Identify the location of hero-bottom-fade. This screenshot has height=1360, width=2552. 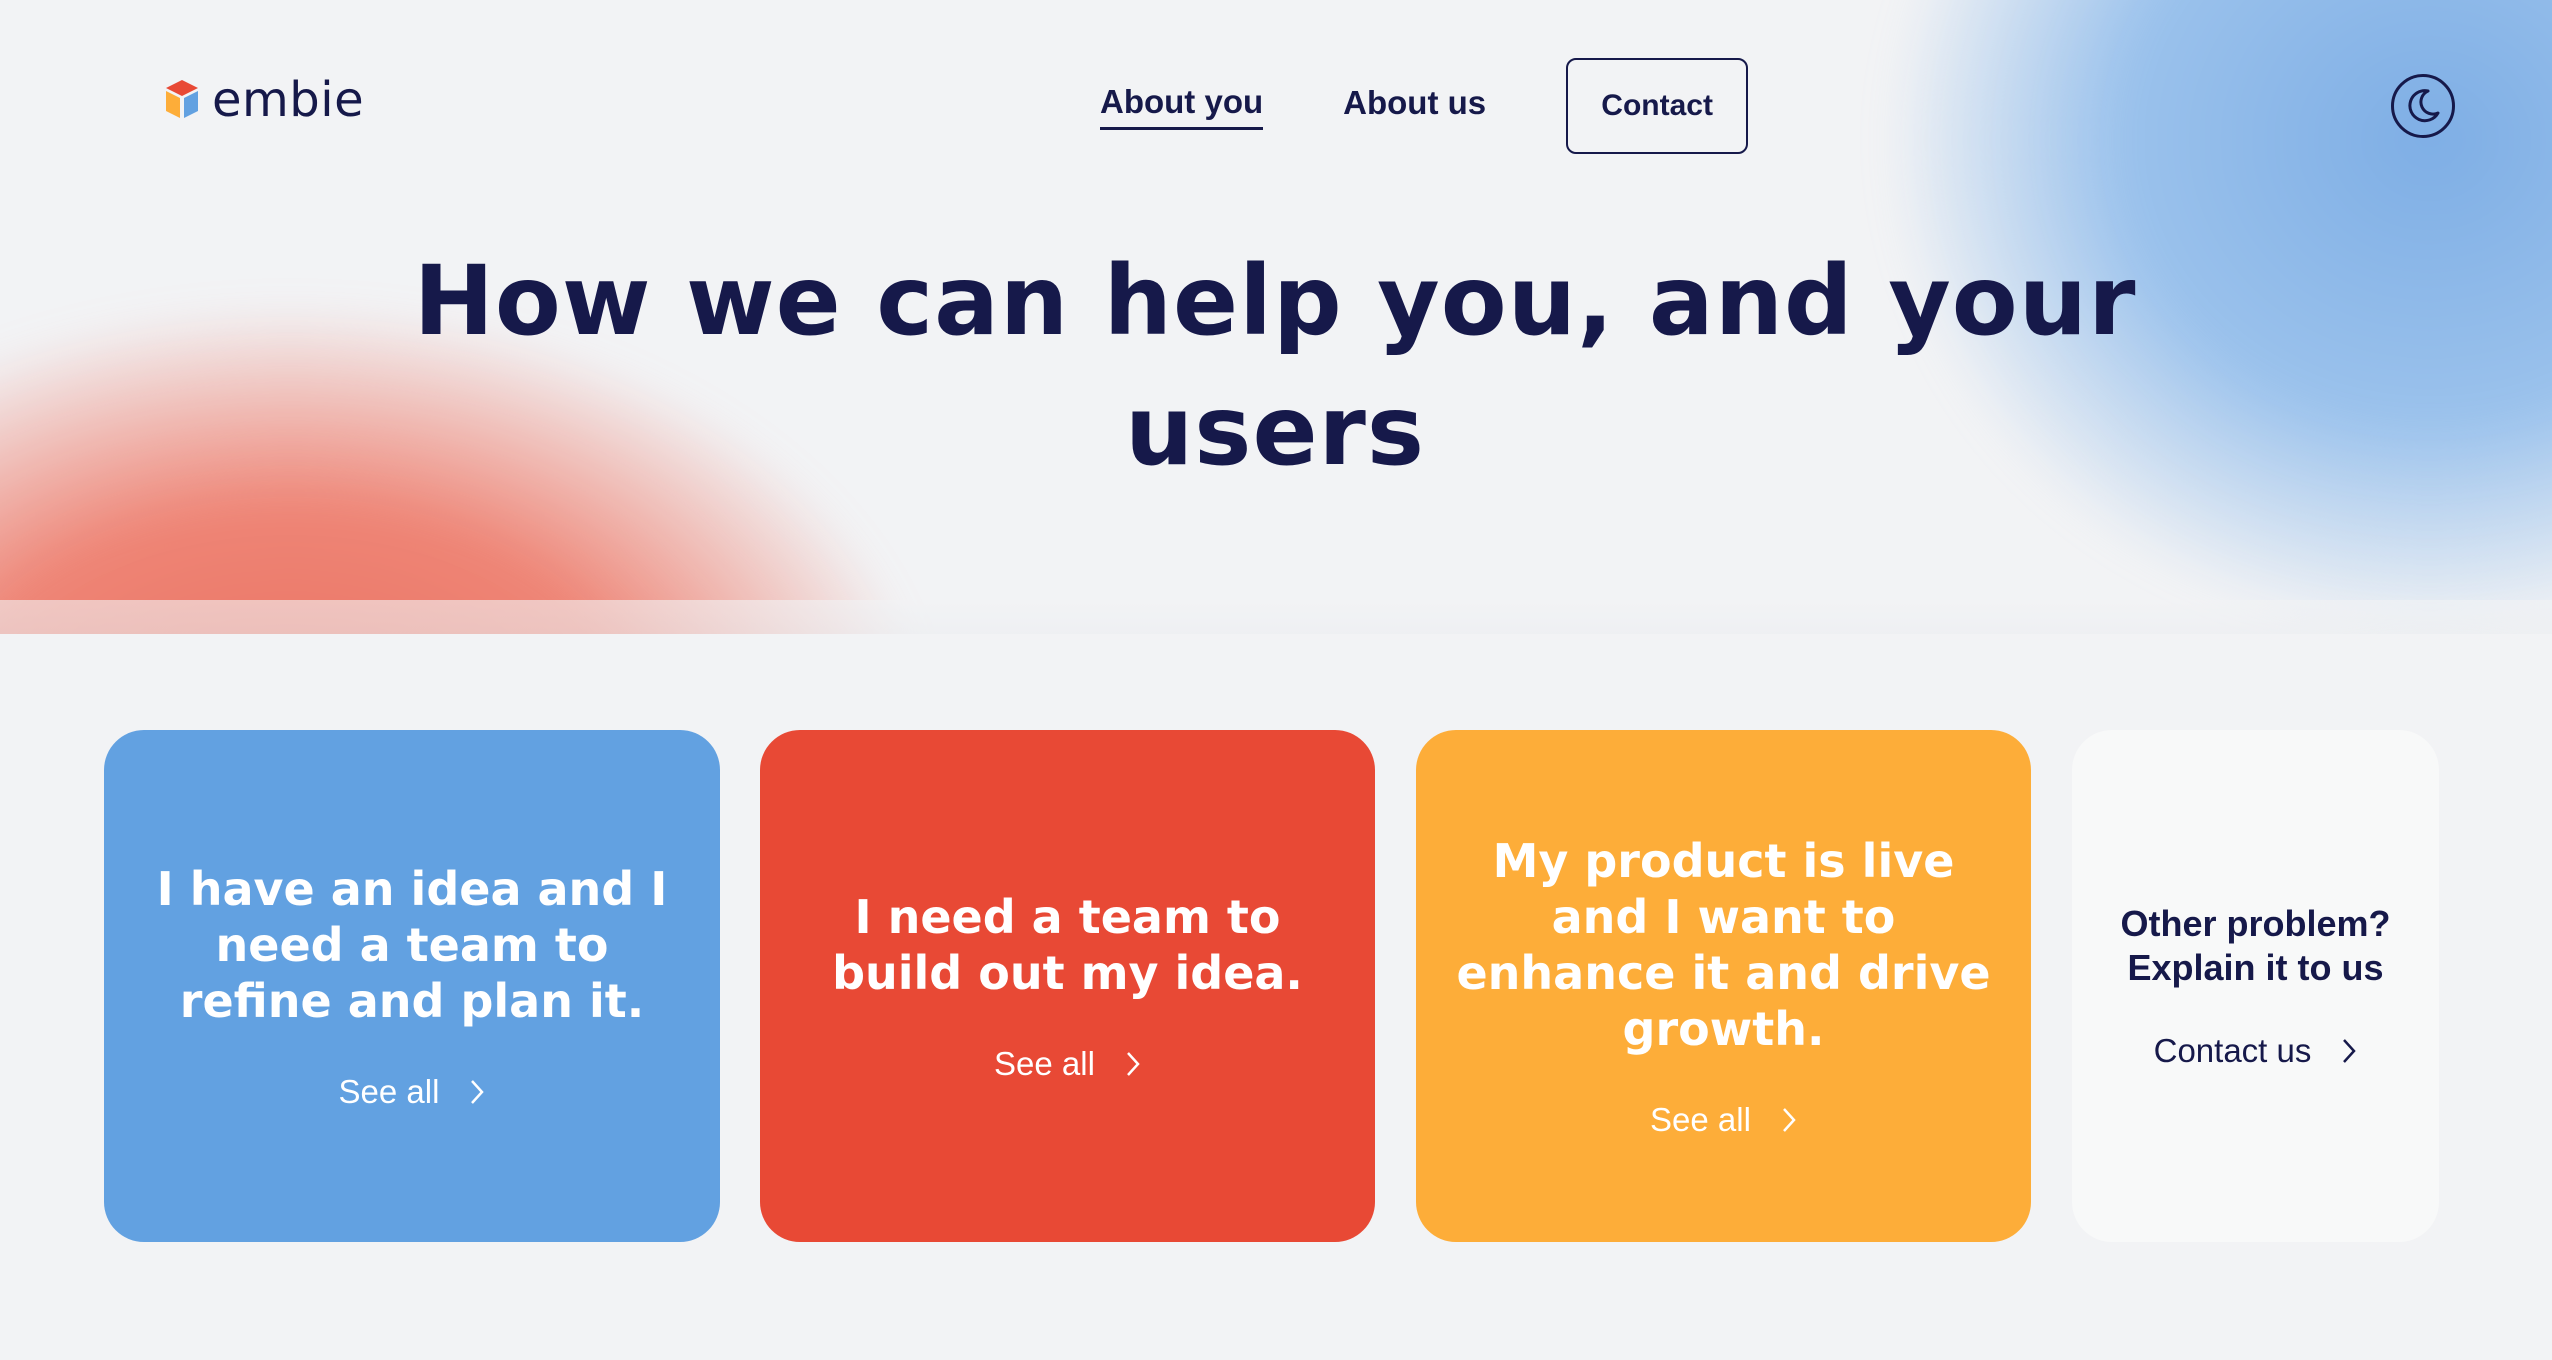
(1276, 617).